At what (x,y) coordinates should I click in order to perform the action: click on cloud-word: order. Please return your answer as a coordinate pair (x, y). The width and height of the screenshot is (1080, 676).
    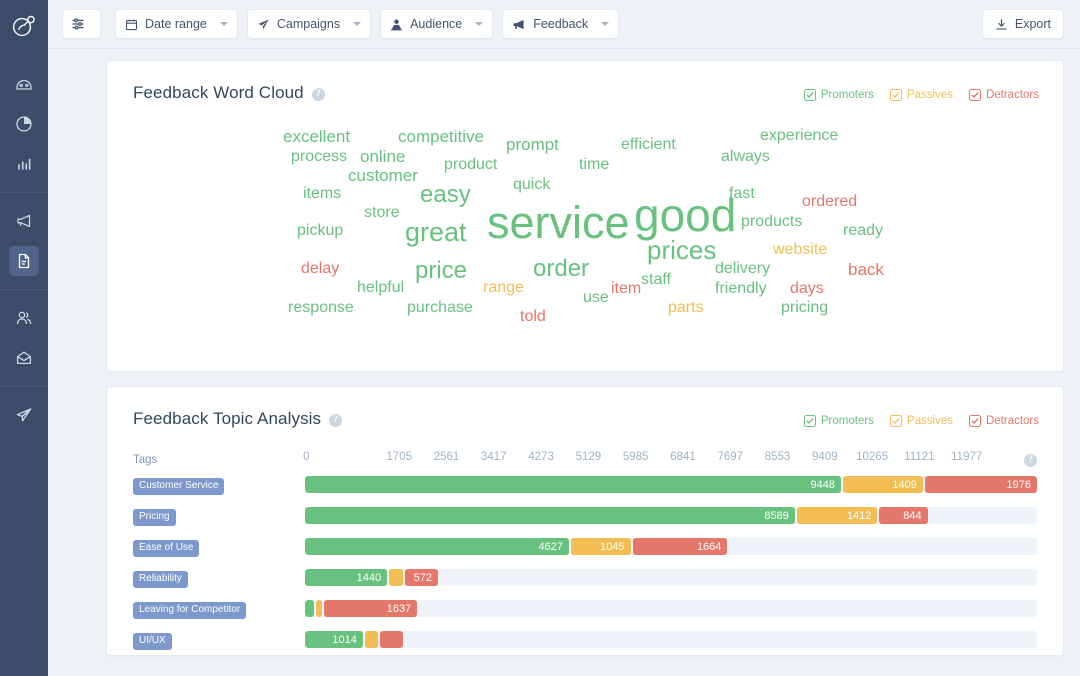
    Looking at the image, I should click on (561, 269).